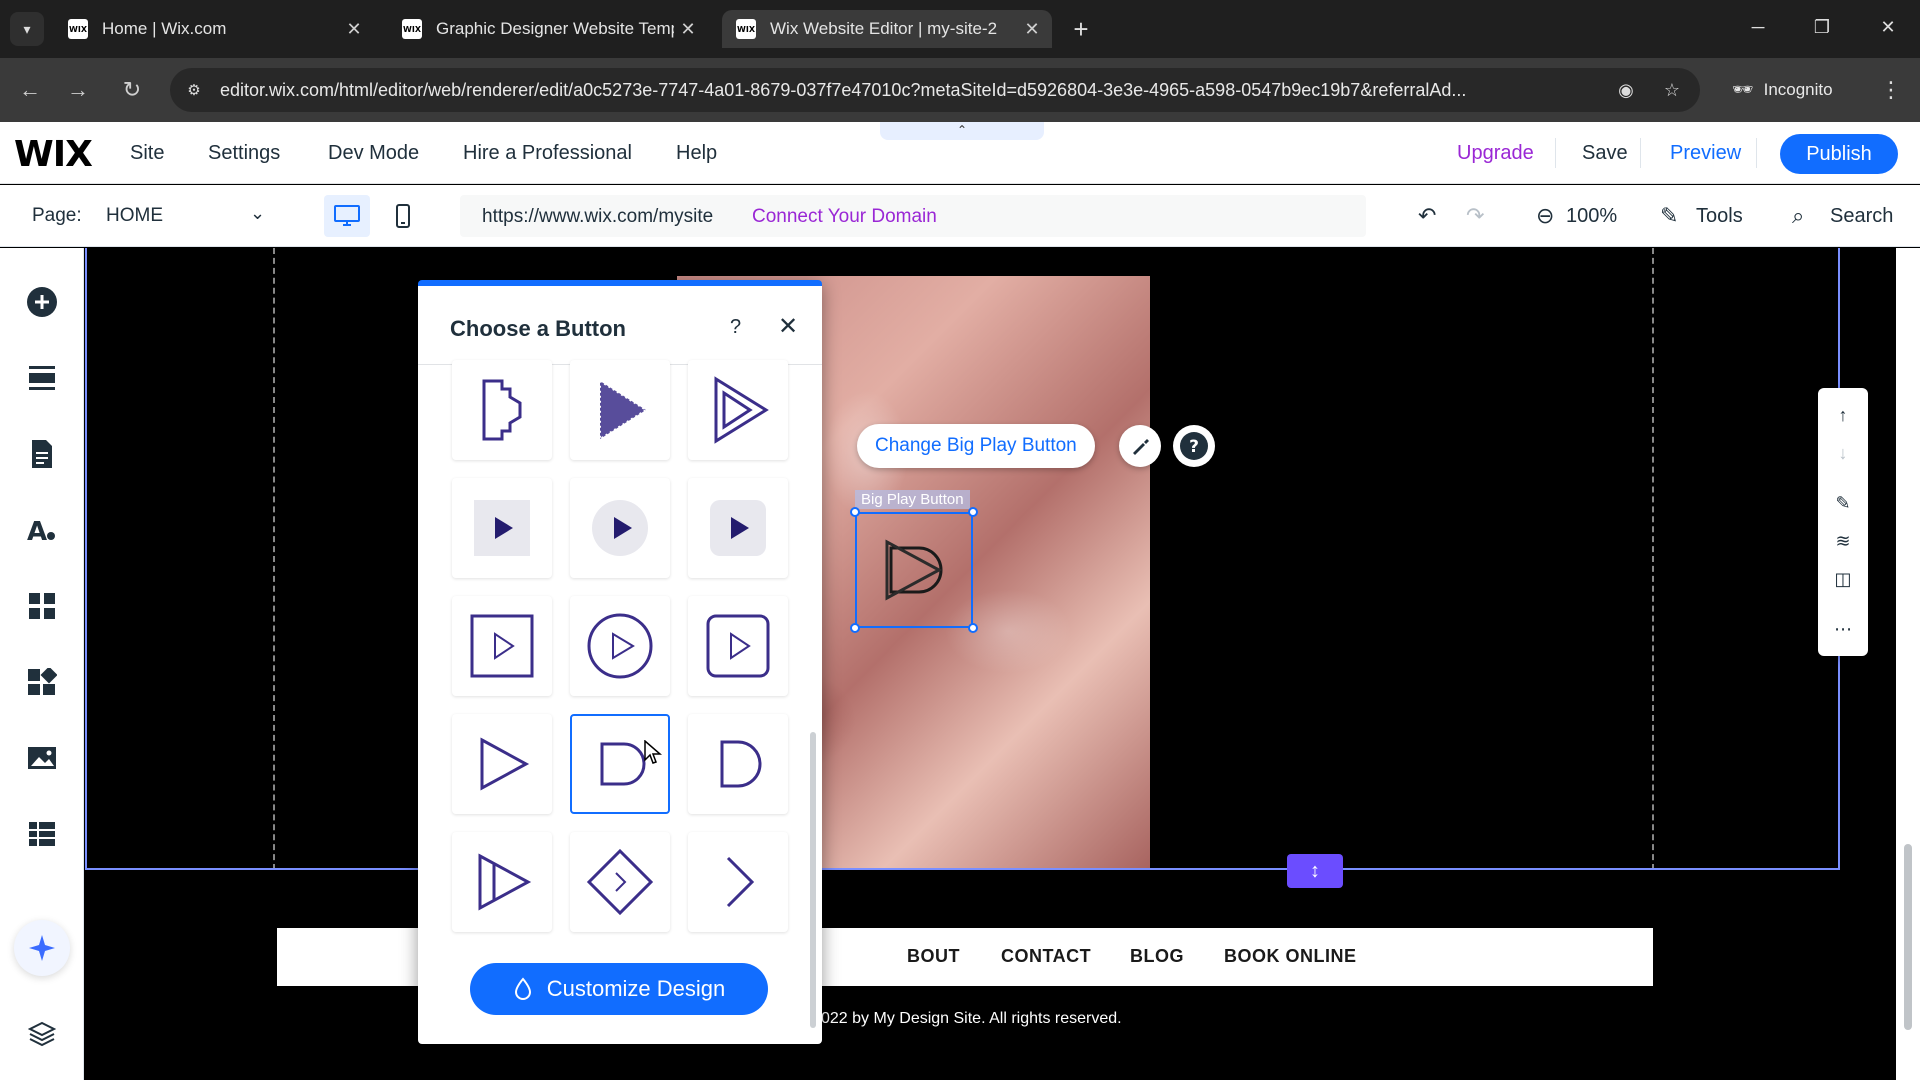 This screenshot has height=1080, width=1920. I want to click on canvas-scrollbar, so click(1908, 664).